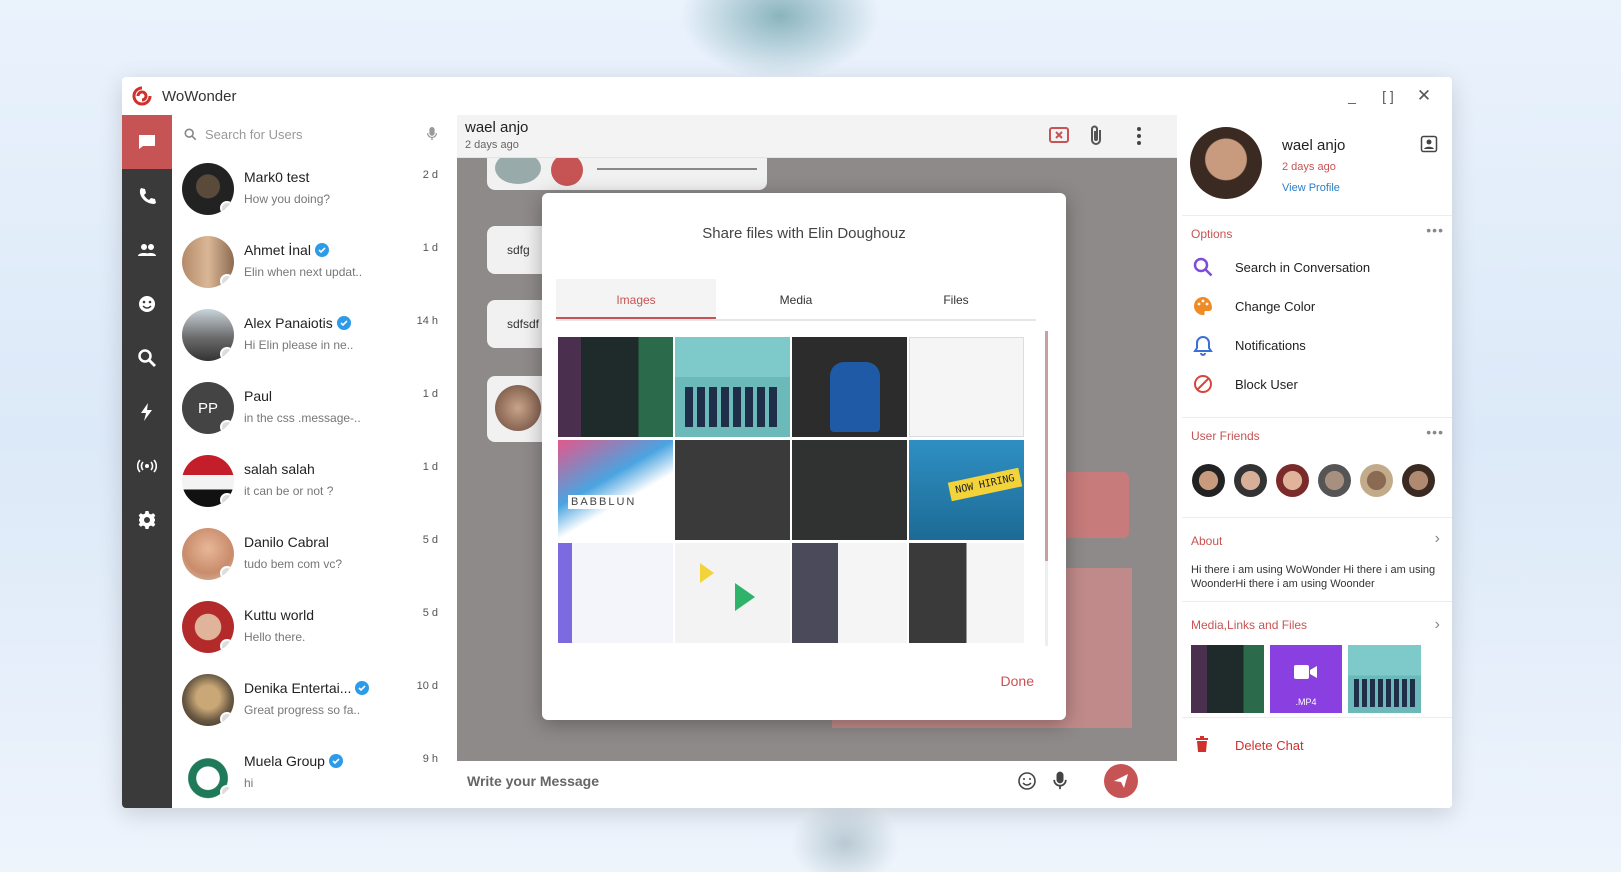 The height and width of the screenshot is (872, 1621). Describe the element at coordinates (311, 408) in the screenshot. I see `chat-row: PP Paul 1 d in the css .message-..` at that location.